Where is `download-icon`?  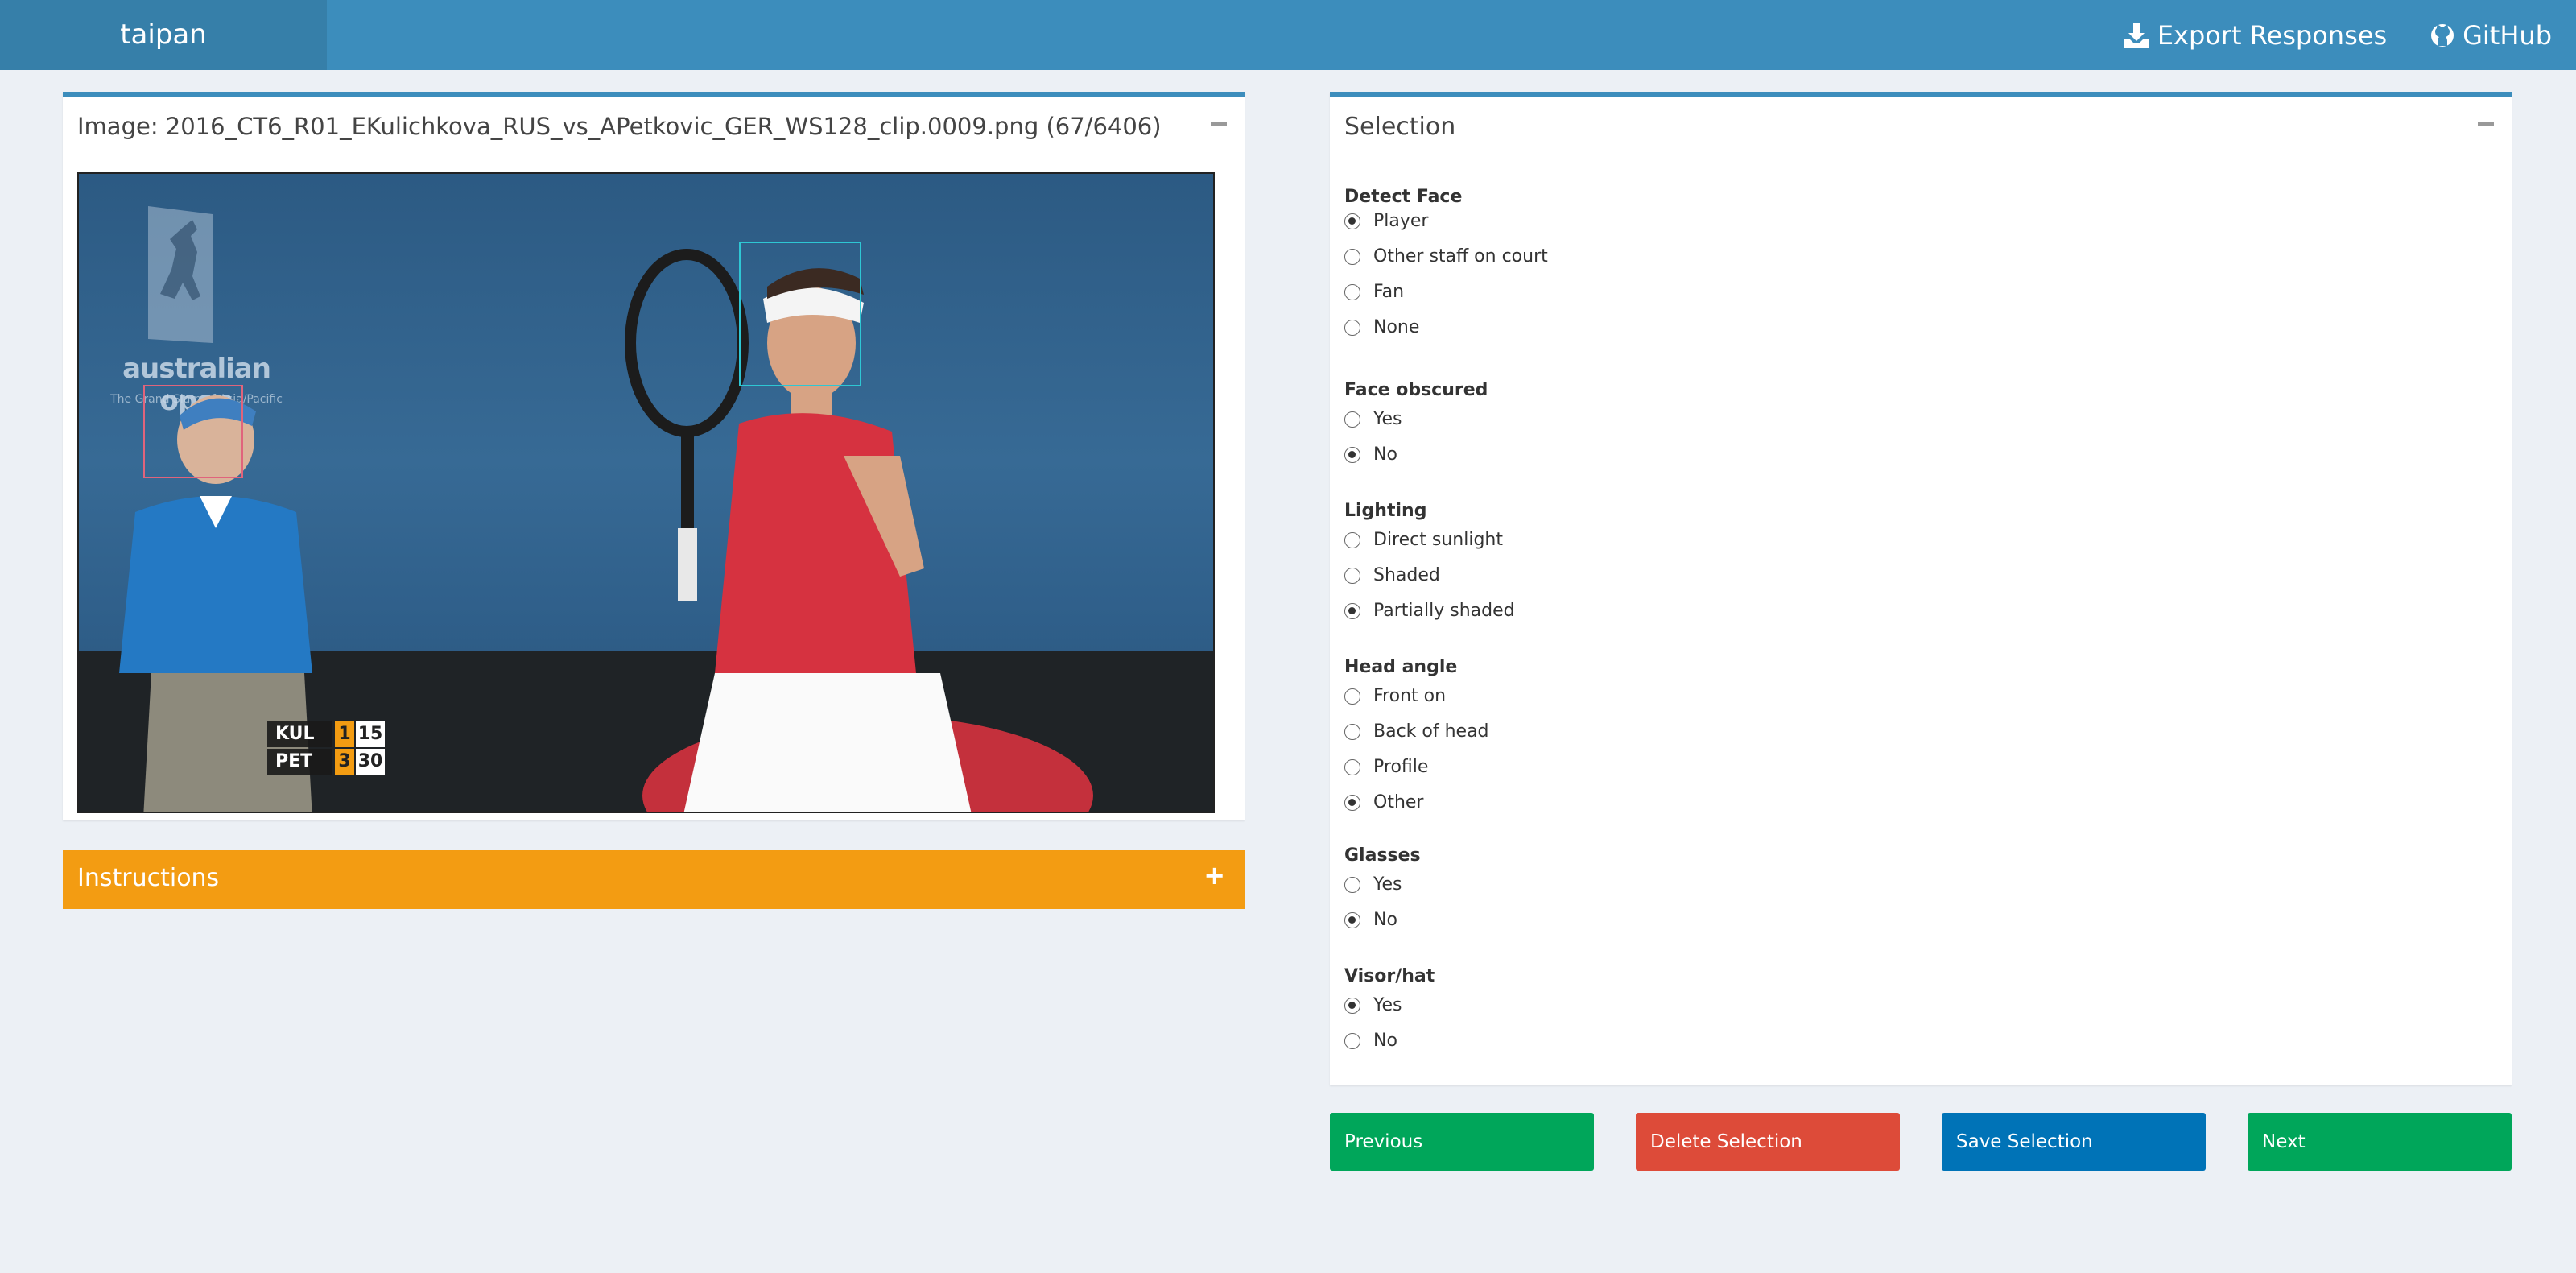 download-icon is located at coordinates (2136, 35).